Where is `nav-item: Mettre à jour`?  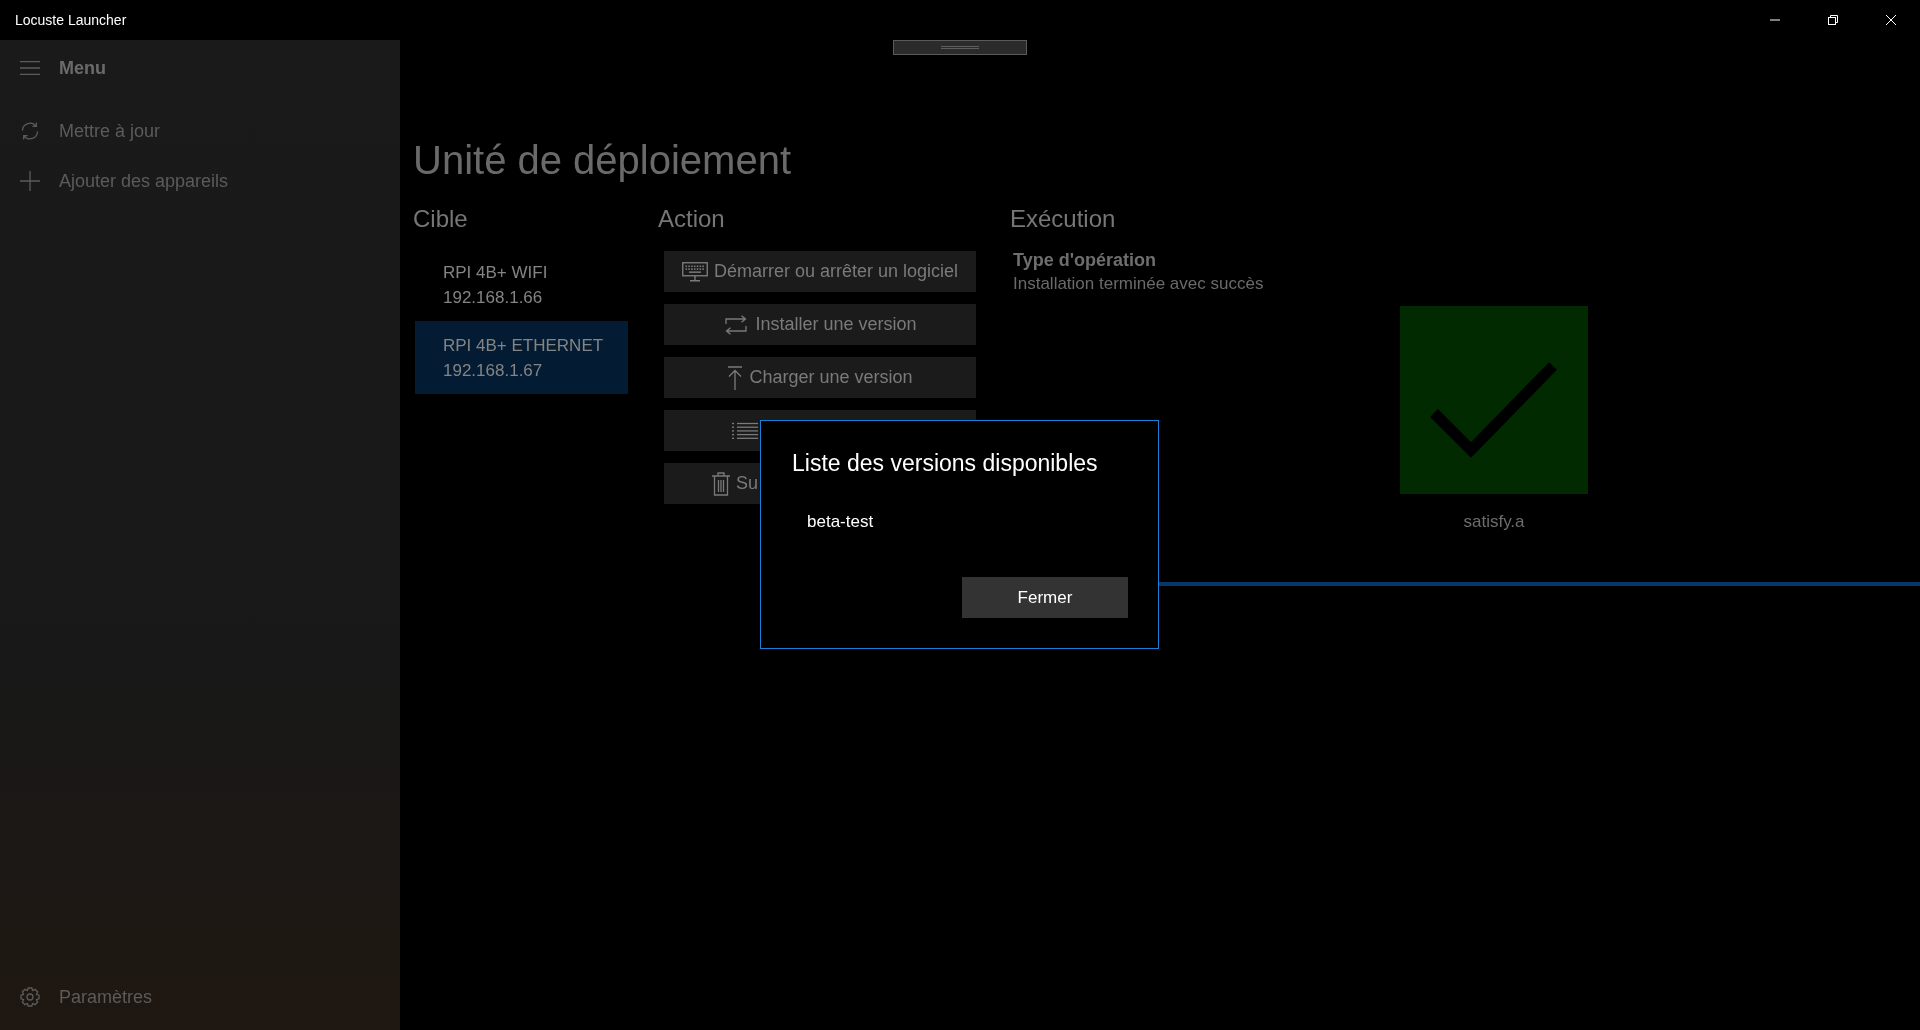 nav-item: Mettre à jour is located at coordinates (200, 131).